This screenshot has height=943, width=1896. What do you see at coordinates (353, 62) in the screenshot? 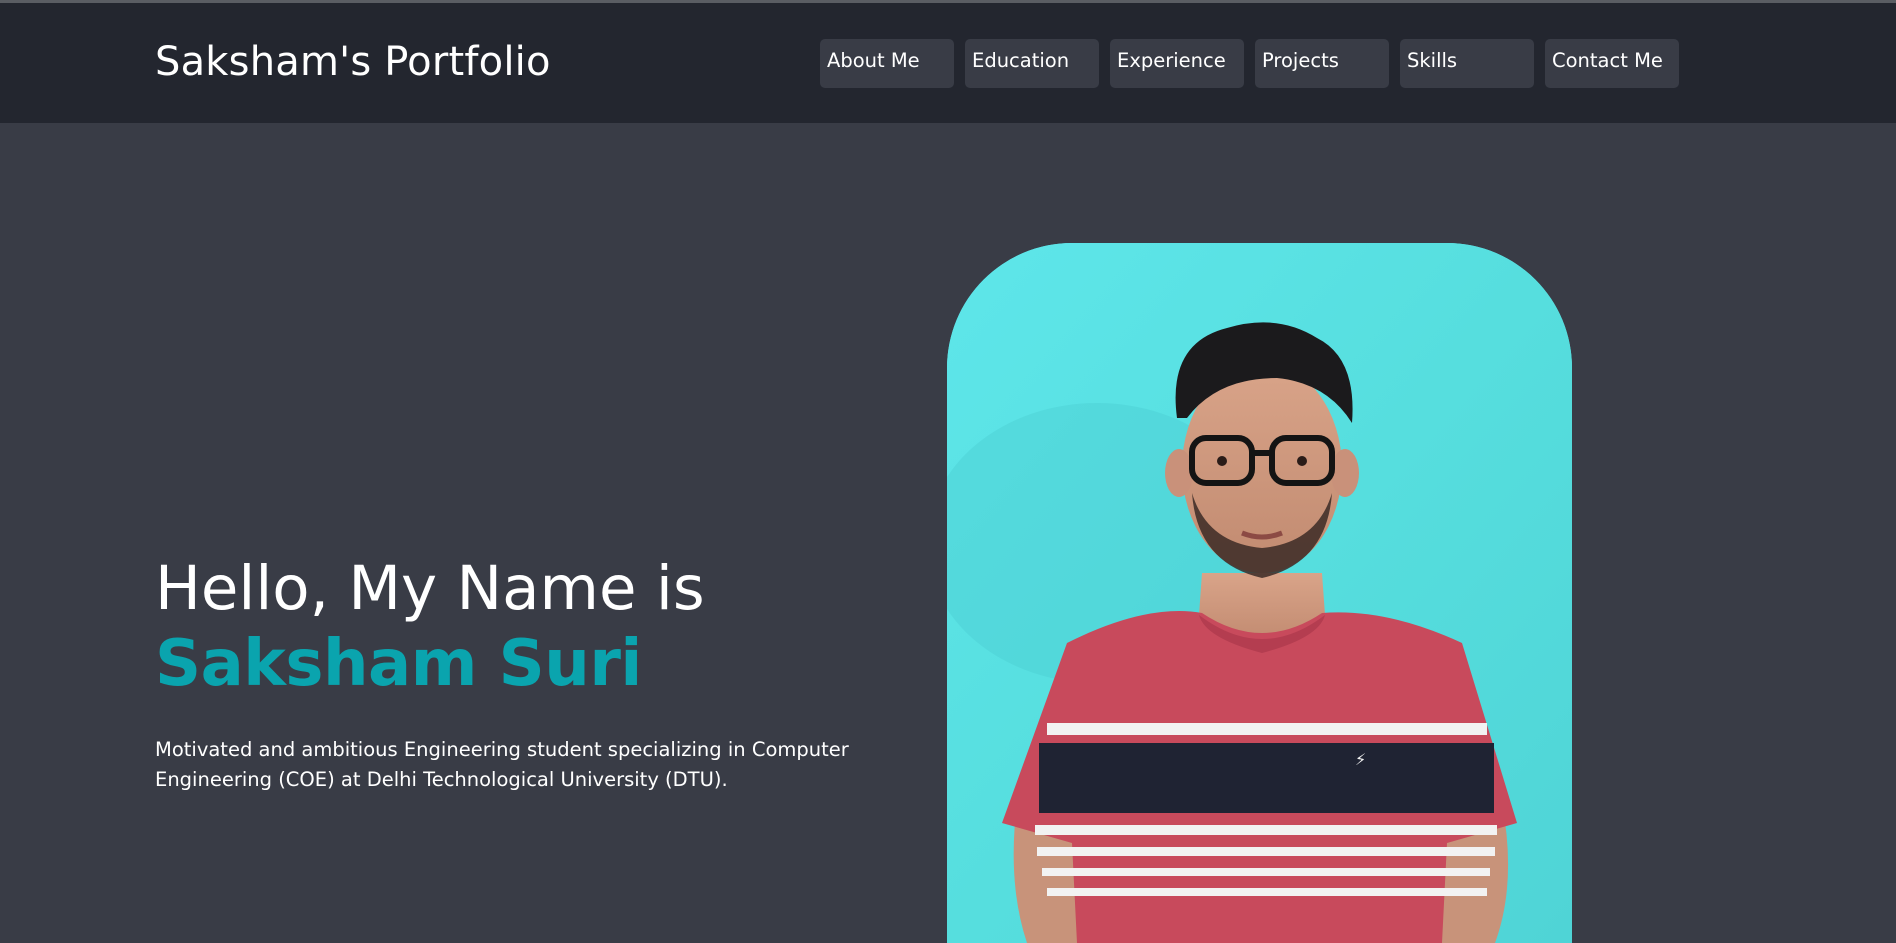
I see `site-brand: Saksham's Portfolio` at bounding box center [353, 62].